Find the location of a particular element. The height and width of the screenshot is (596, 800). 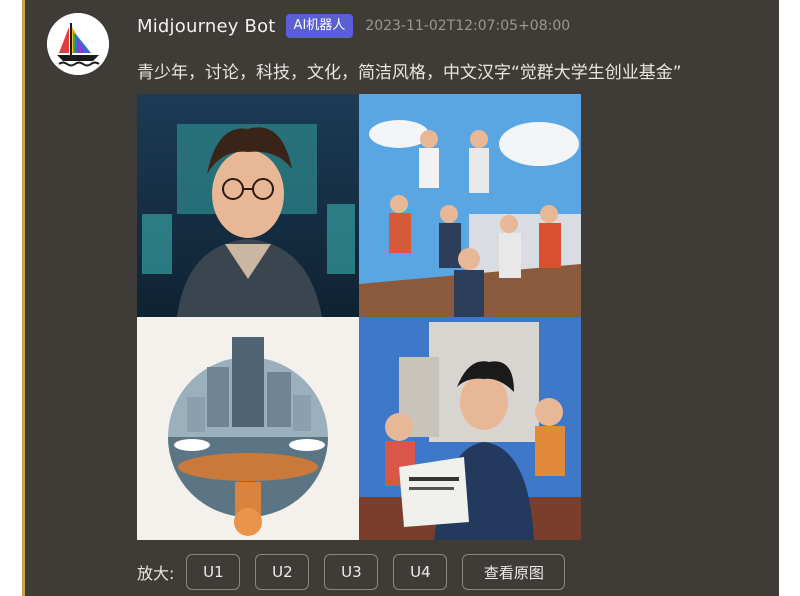

student-reading-image is located at coordinates (470, 428).